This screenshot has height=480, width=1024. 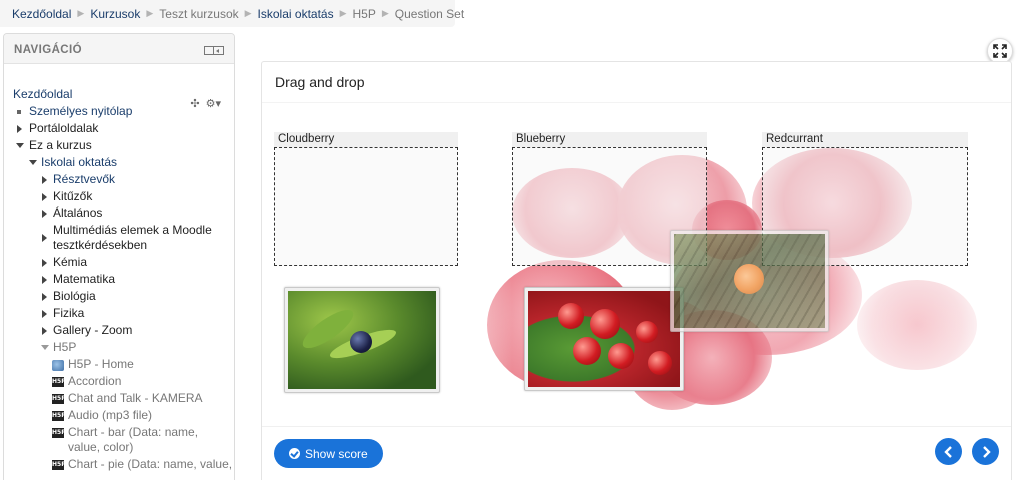 I want to click on nav-item-chart-pie: H5P Chart - pie (Data: name, value,, so click(x=119, y=464).